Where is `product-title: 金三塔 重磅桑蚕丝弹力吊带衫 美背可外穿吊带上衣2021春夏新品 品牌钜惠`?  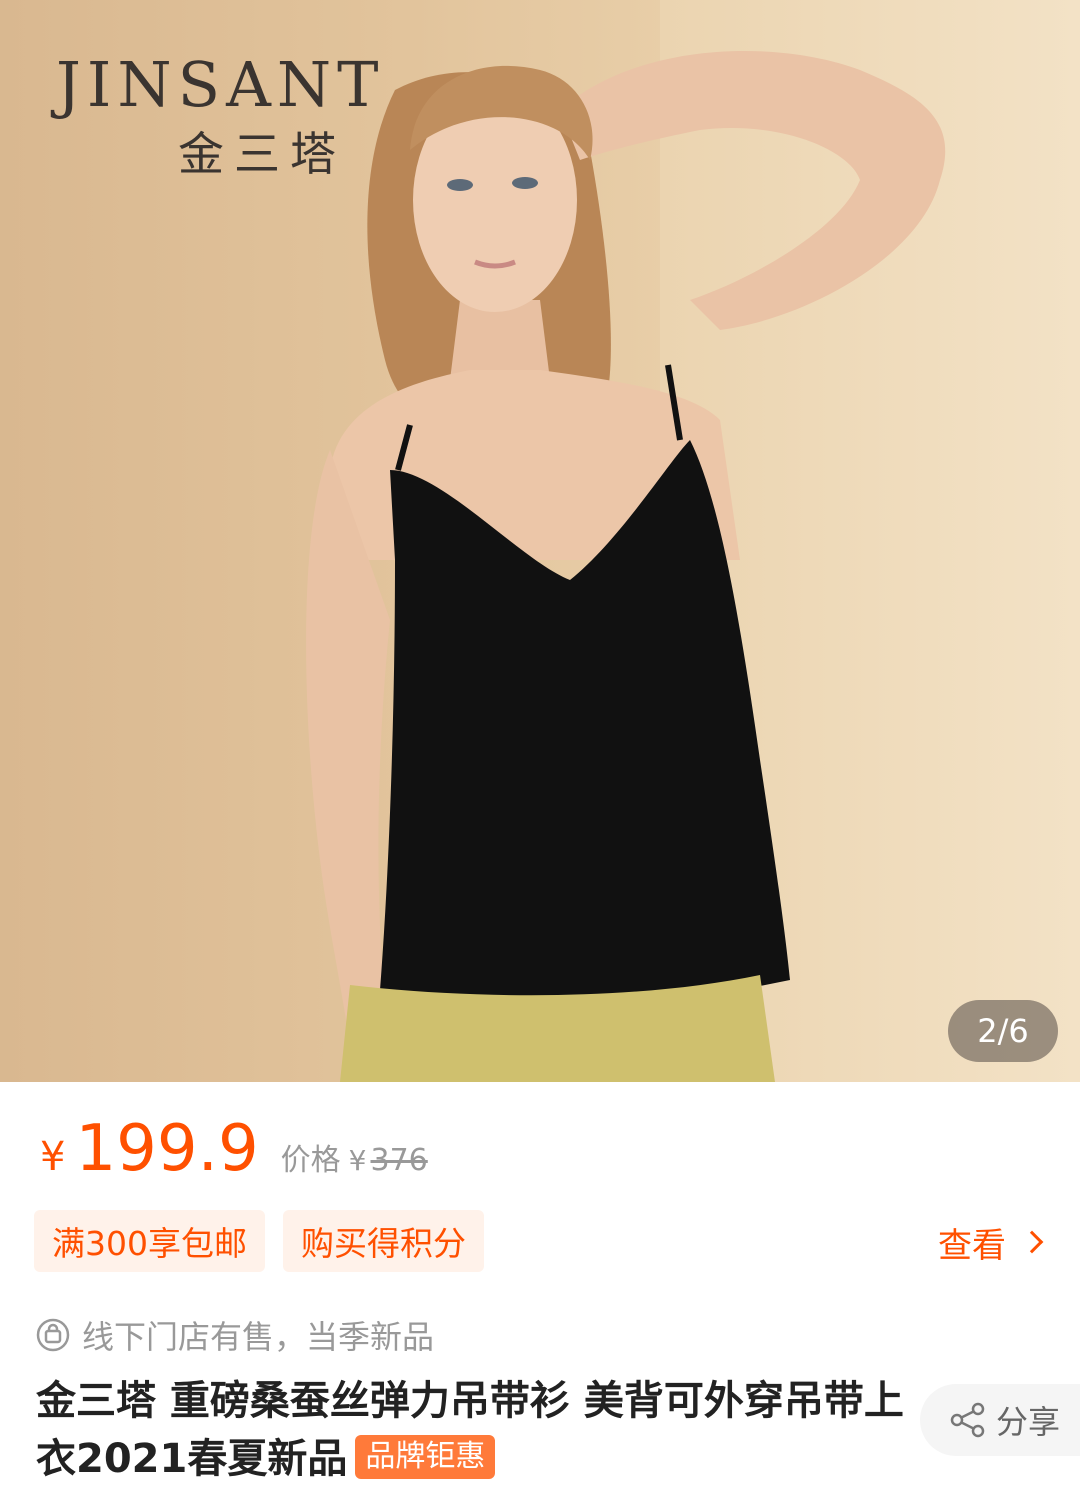 product-title: 金三塔 重磅桑蚕丝弹力吊带衫 美背可外穿吊带上衣2021春夏新品 品牌钜惠 is located at coordinates (471, 1430).